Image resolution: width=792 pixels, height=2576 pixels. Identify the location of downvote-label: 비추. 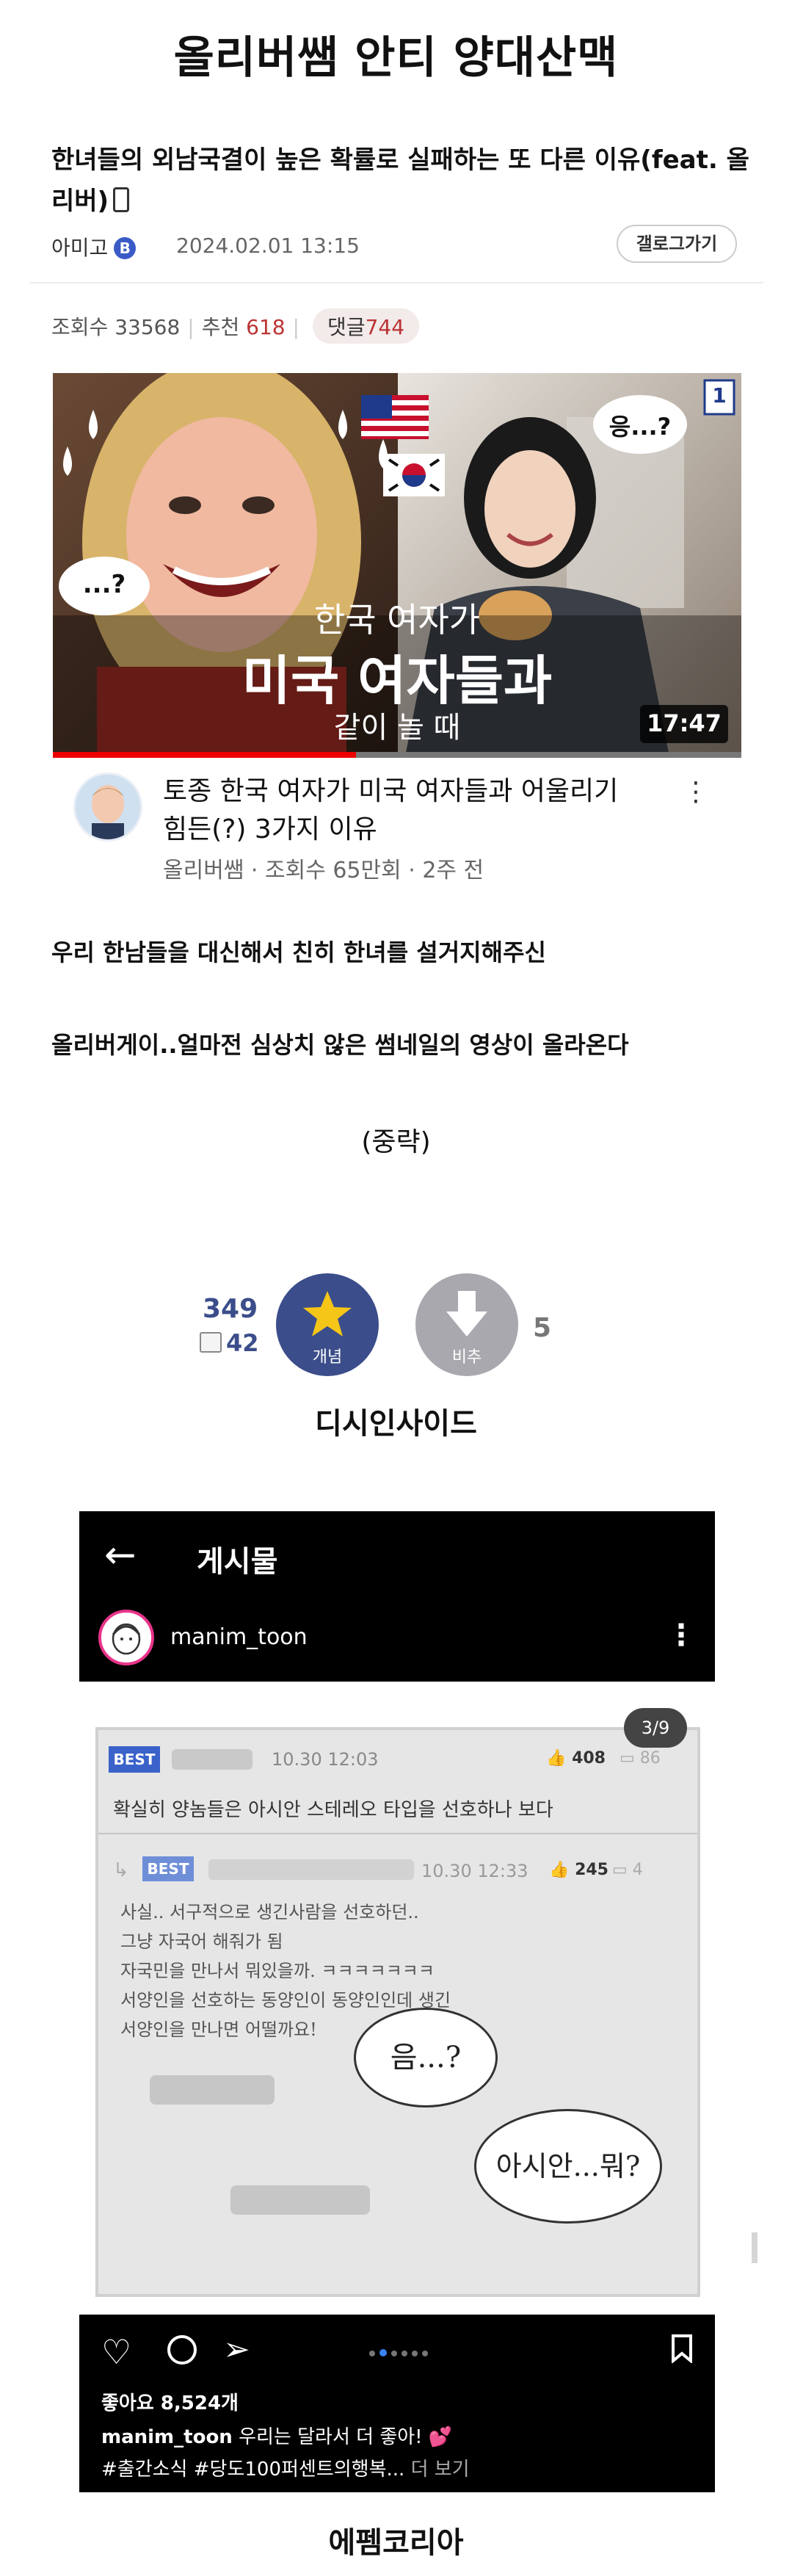
(466, 1357).